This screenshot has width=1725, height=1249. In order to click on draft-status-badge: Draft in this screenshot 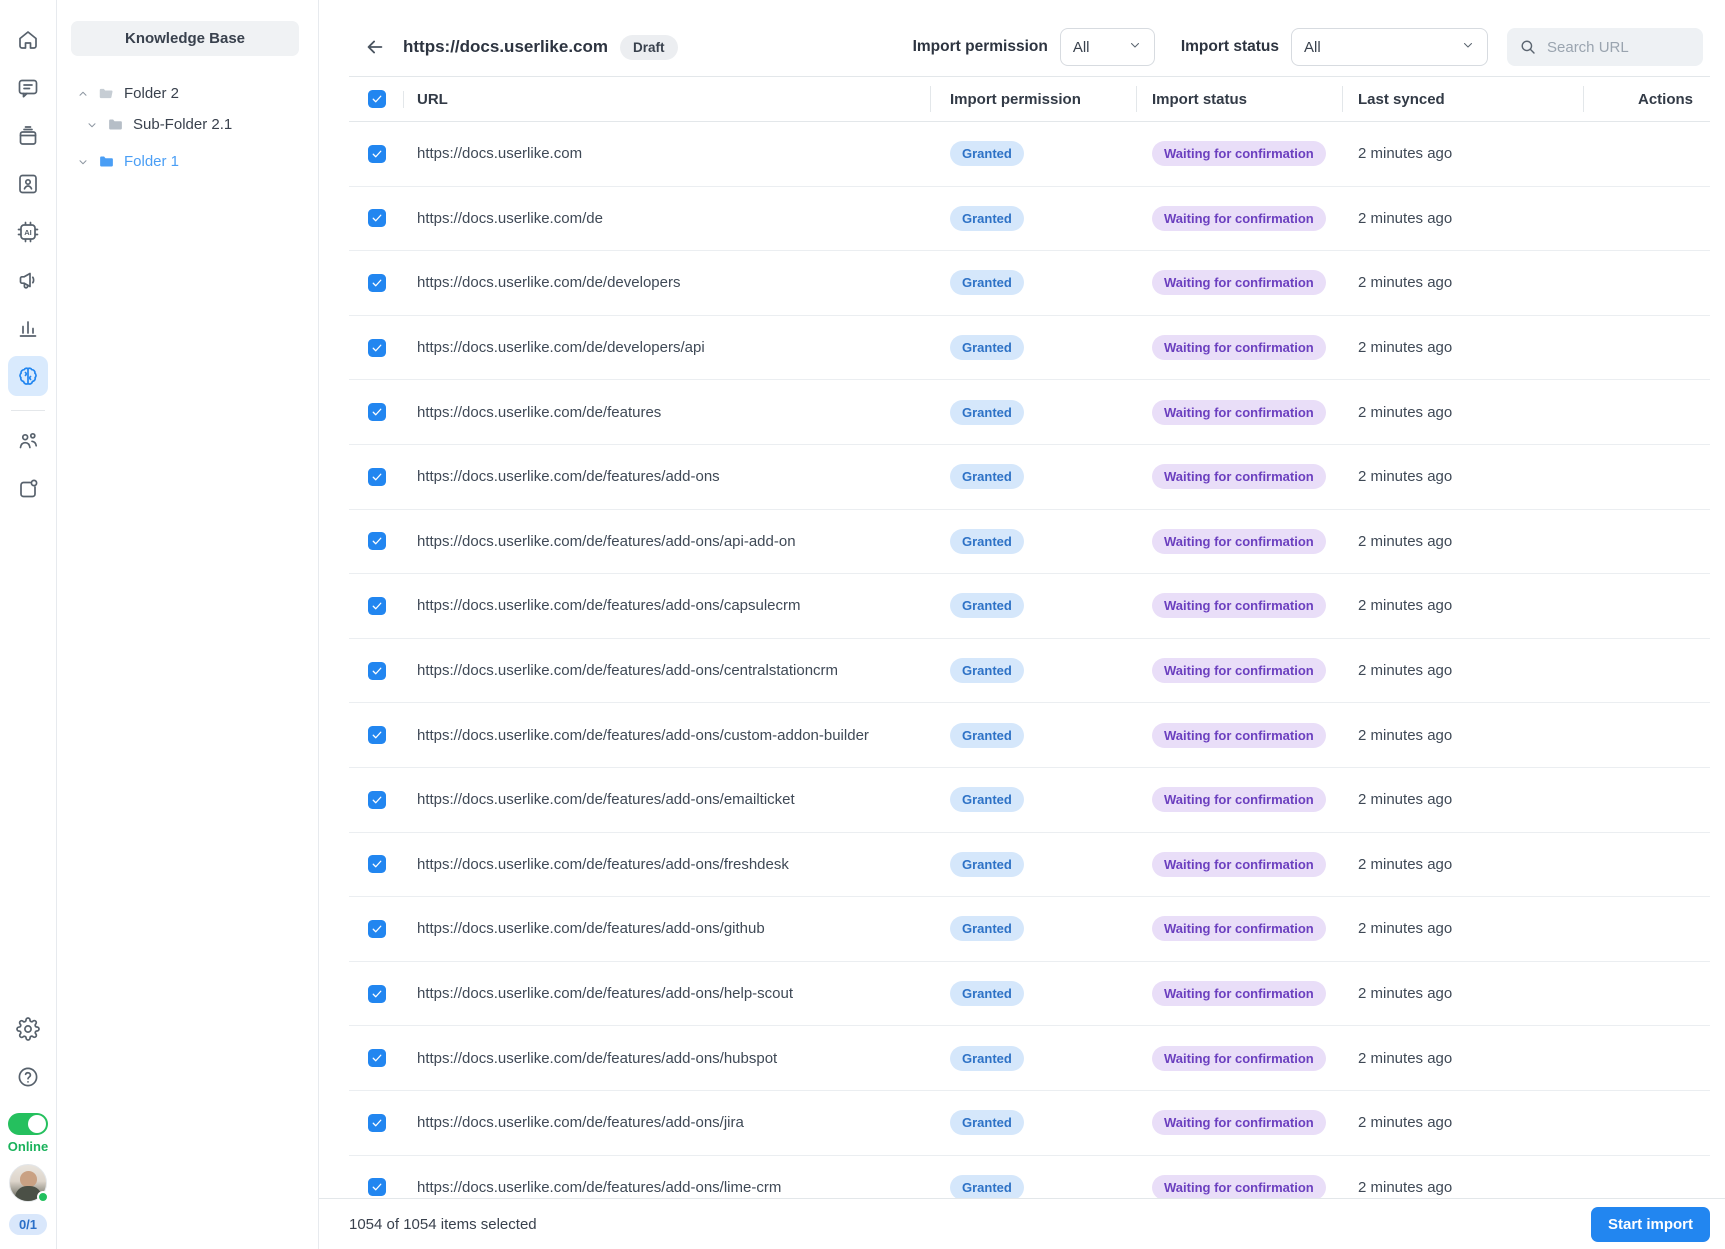, I will do `click(649, 47)`.